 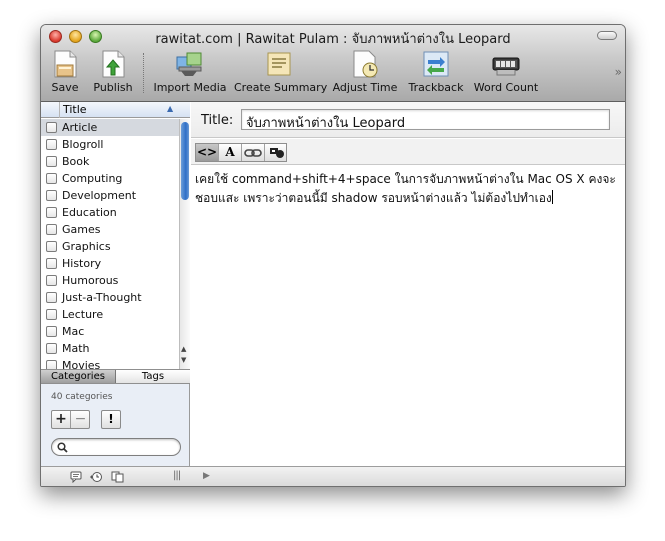 I want to click on word-count-icon, so click(x=506, y=64).